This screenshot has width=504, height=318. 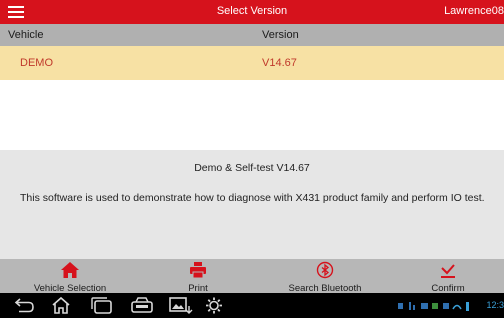 I want to click on vehicle-selection-button: Vehicle Selection, so click(x=70, y=276).